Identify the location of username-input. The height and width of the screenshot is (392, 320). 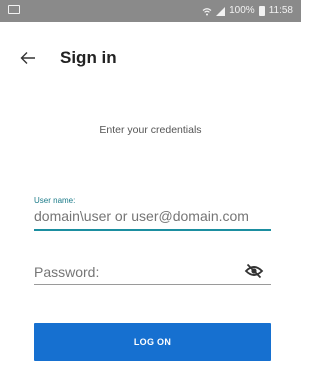
(152, 216).